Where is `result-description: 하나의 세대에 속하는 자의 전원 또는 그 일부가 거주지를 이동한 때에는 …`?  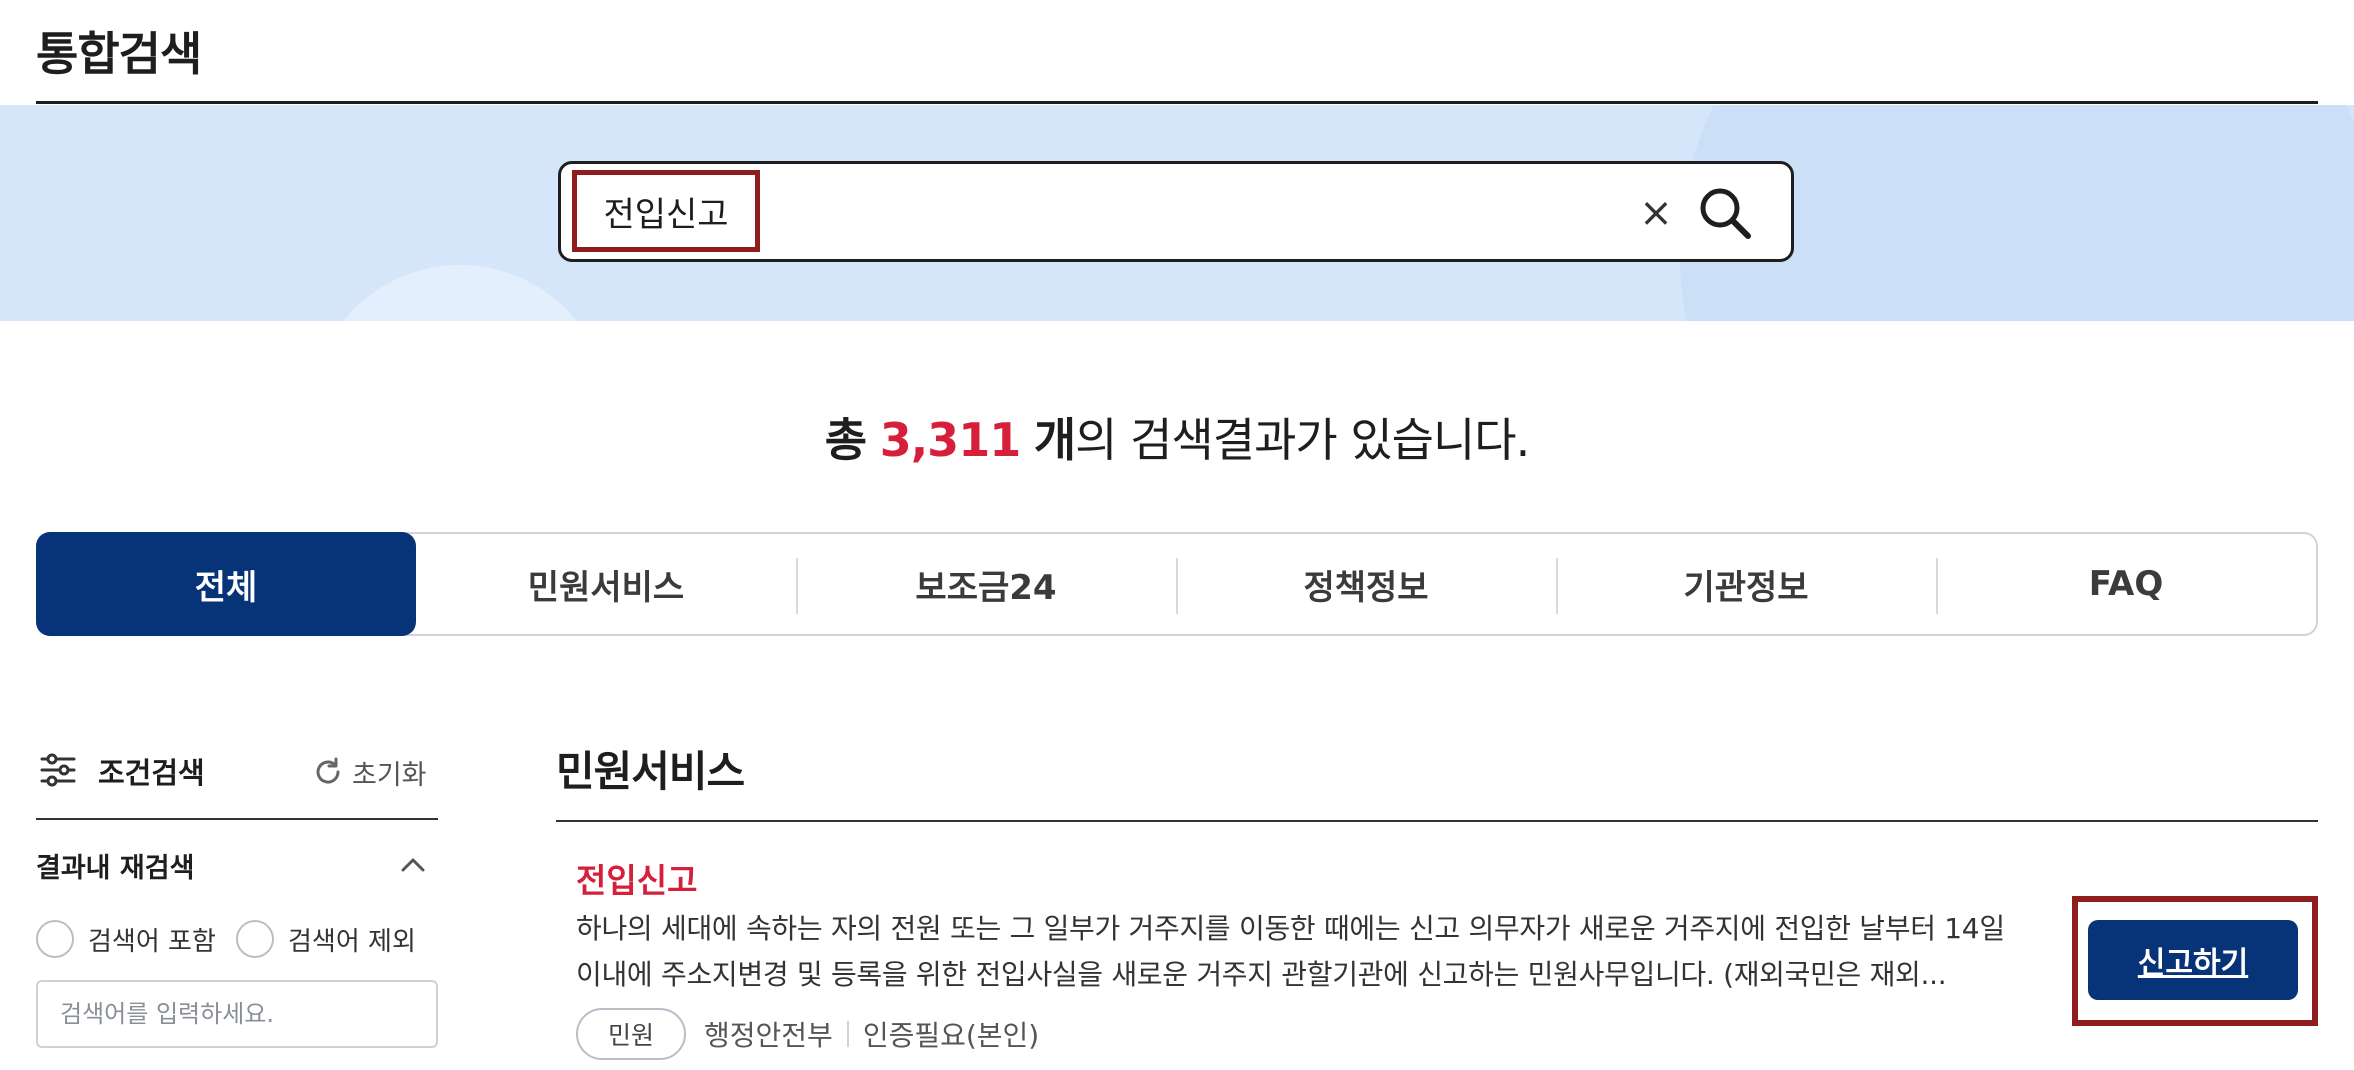 result-description: 하나의 세대에 속하는 자의 전원 또는 그 일부가 거주지를 이동한 때에는 … is located at coordinates (1290, 951).